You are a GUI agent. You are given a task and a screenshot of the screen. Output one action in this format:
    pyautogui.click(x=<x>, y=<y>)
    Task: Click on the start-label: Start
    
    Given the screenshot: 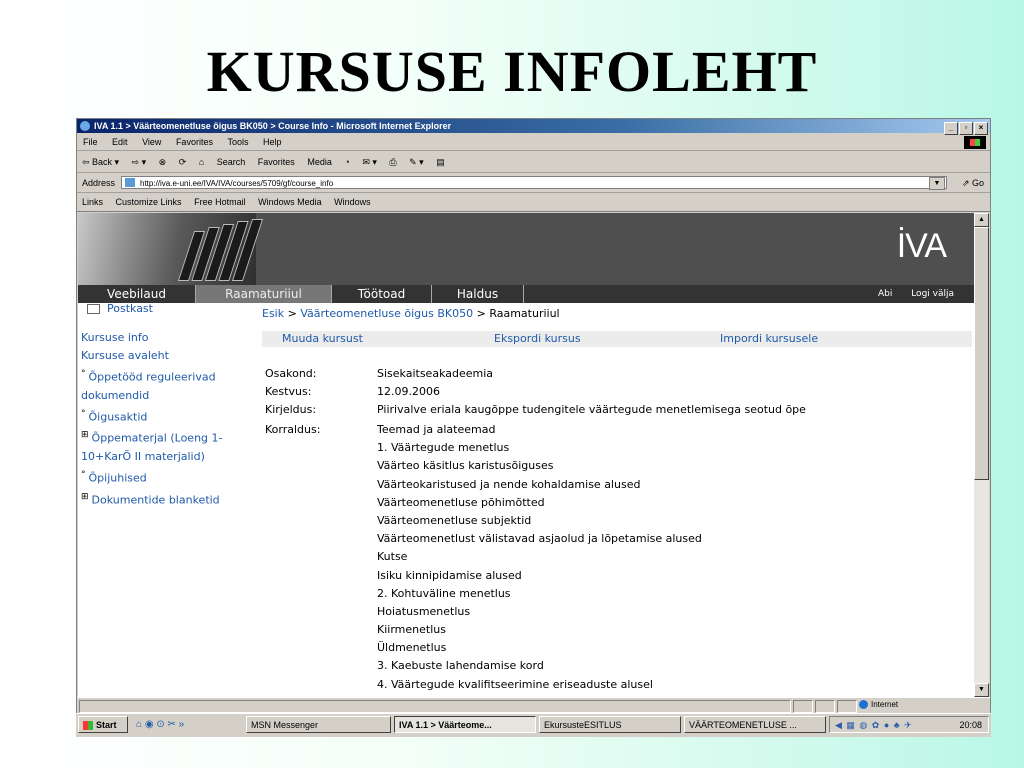 What is the action you would take?
    pyautogui.click(x=106, y=725)
    